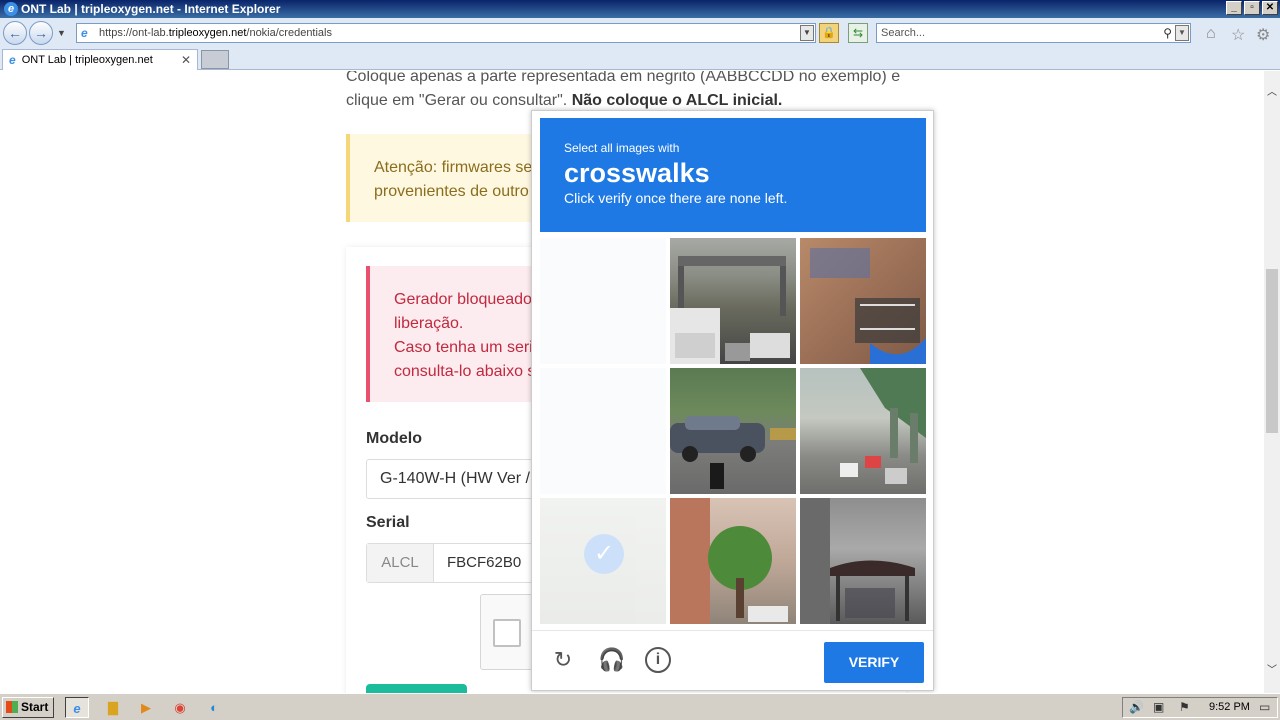 This screenshot has height=720, width=1280. What do you see at coordinates (730, 310) in the screenshot?
I see `highway-gantry-image` at bounding box center [730, 310].